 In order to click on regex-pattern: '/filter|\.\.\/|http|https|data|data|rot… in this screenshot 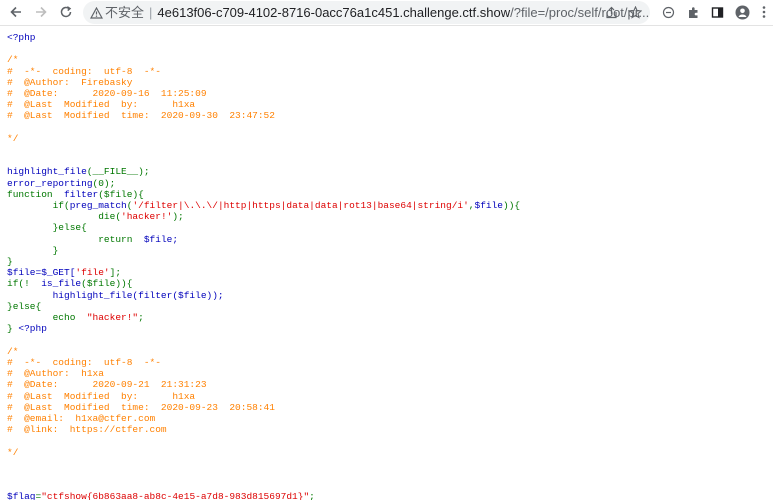, I will do `click(300, 206)`.